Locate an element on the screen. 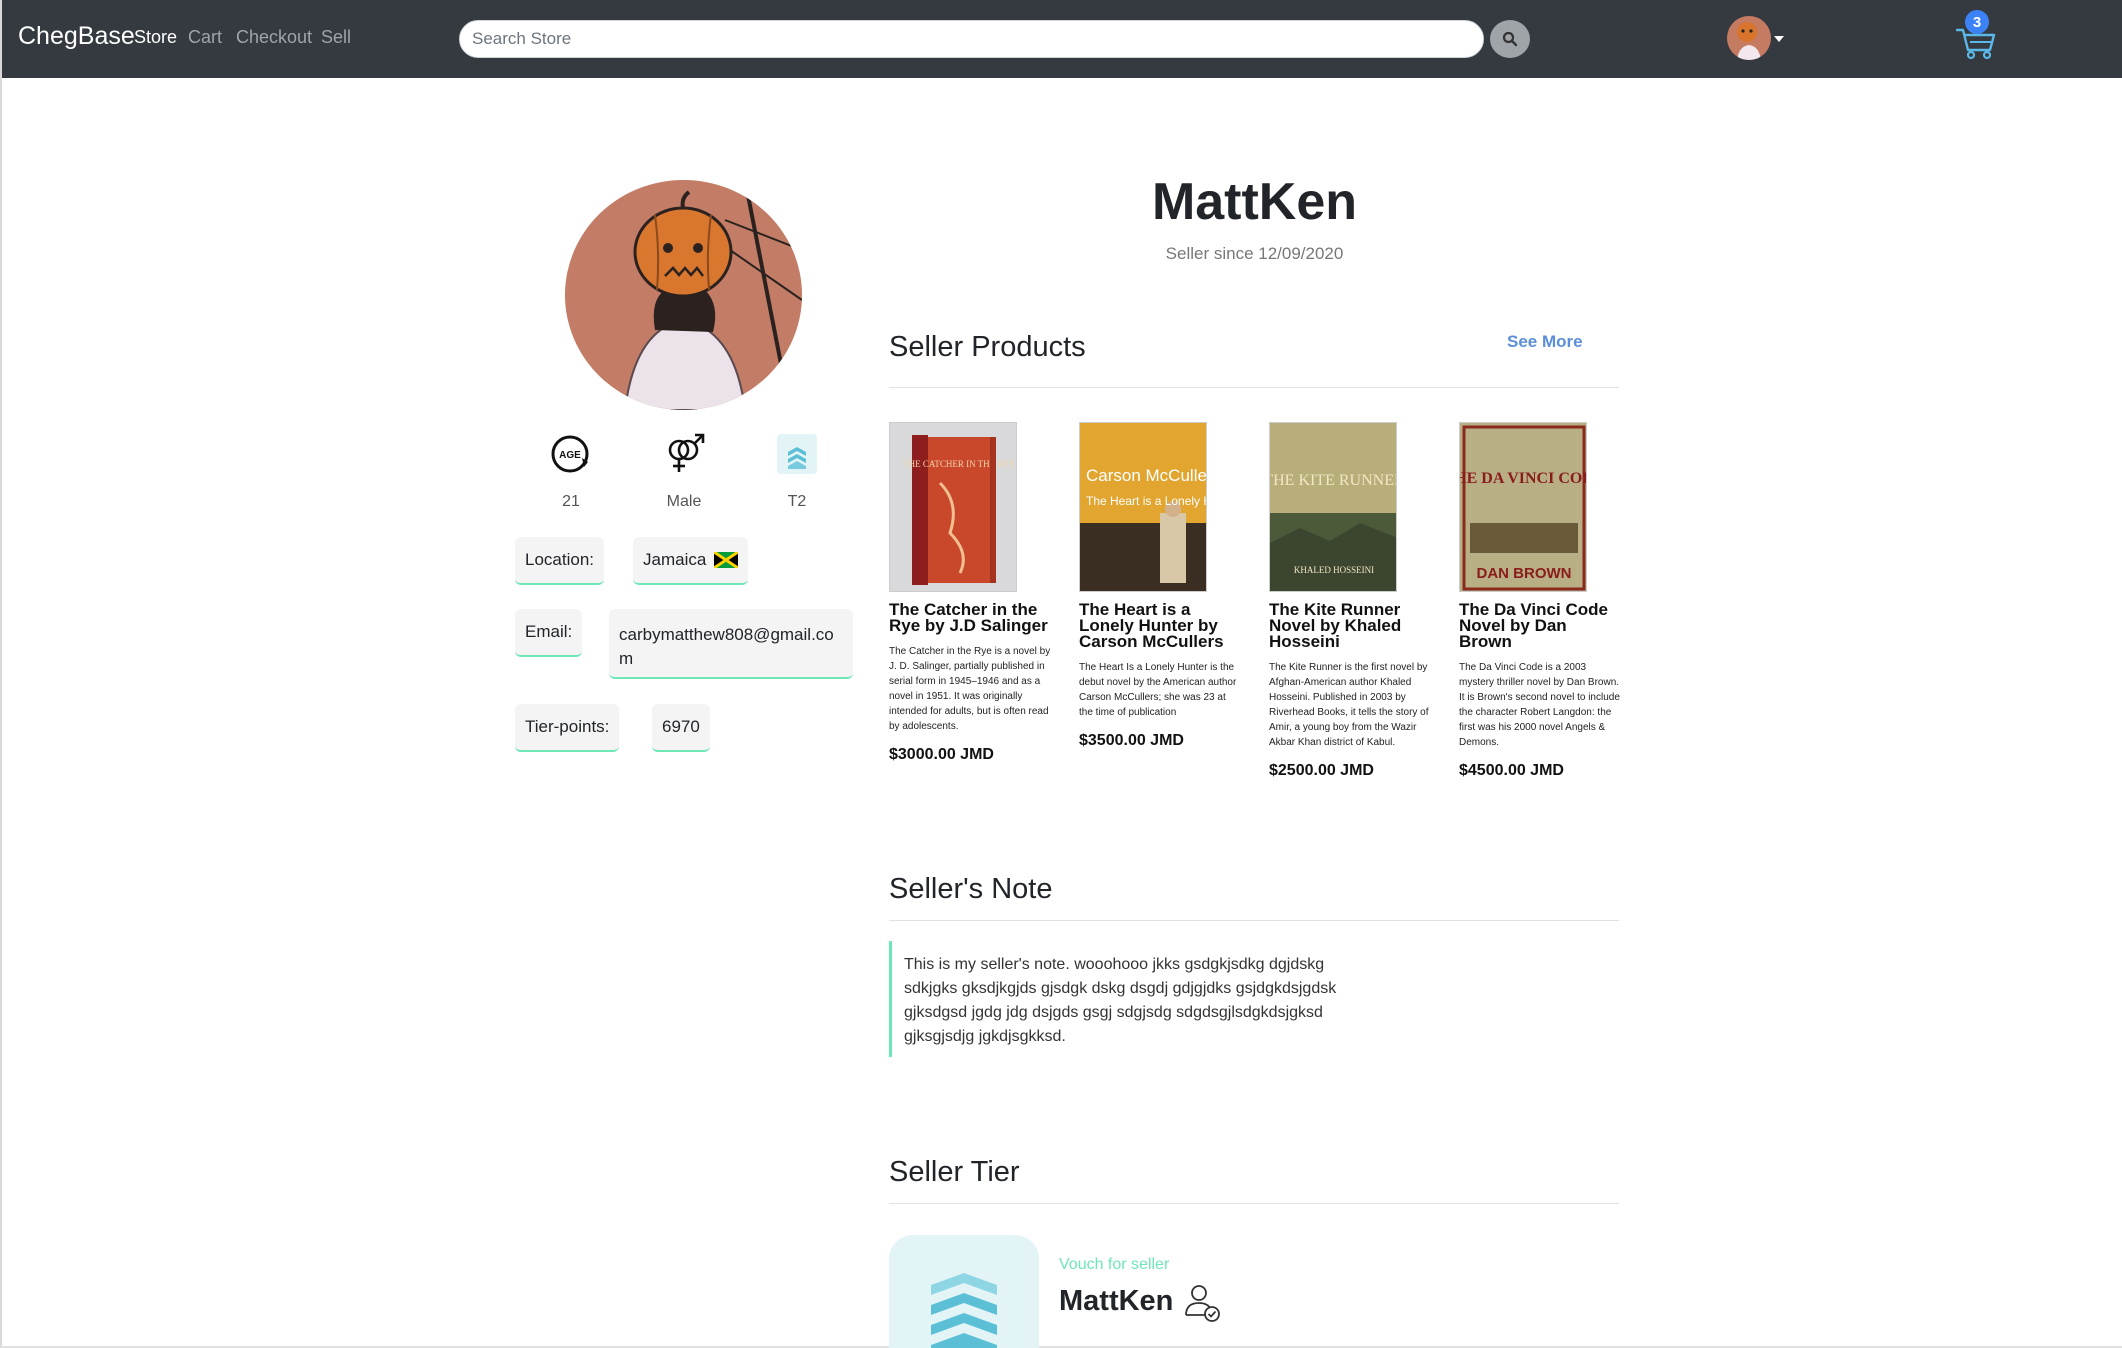 This screenshot has height=1348, width=2122. cart-button: 3 is located at coordinates (1976, 35).